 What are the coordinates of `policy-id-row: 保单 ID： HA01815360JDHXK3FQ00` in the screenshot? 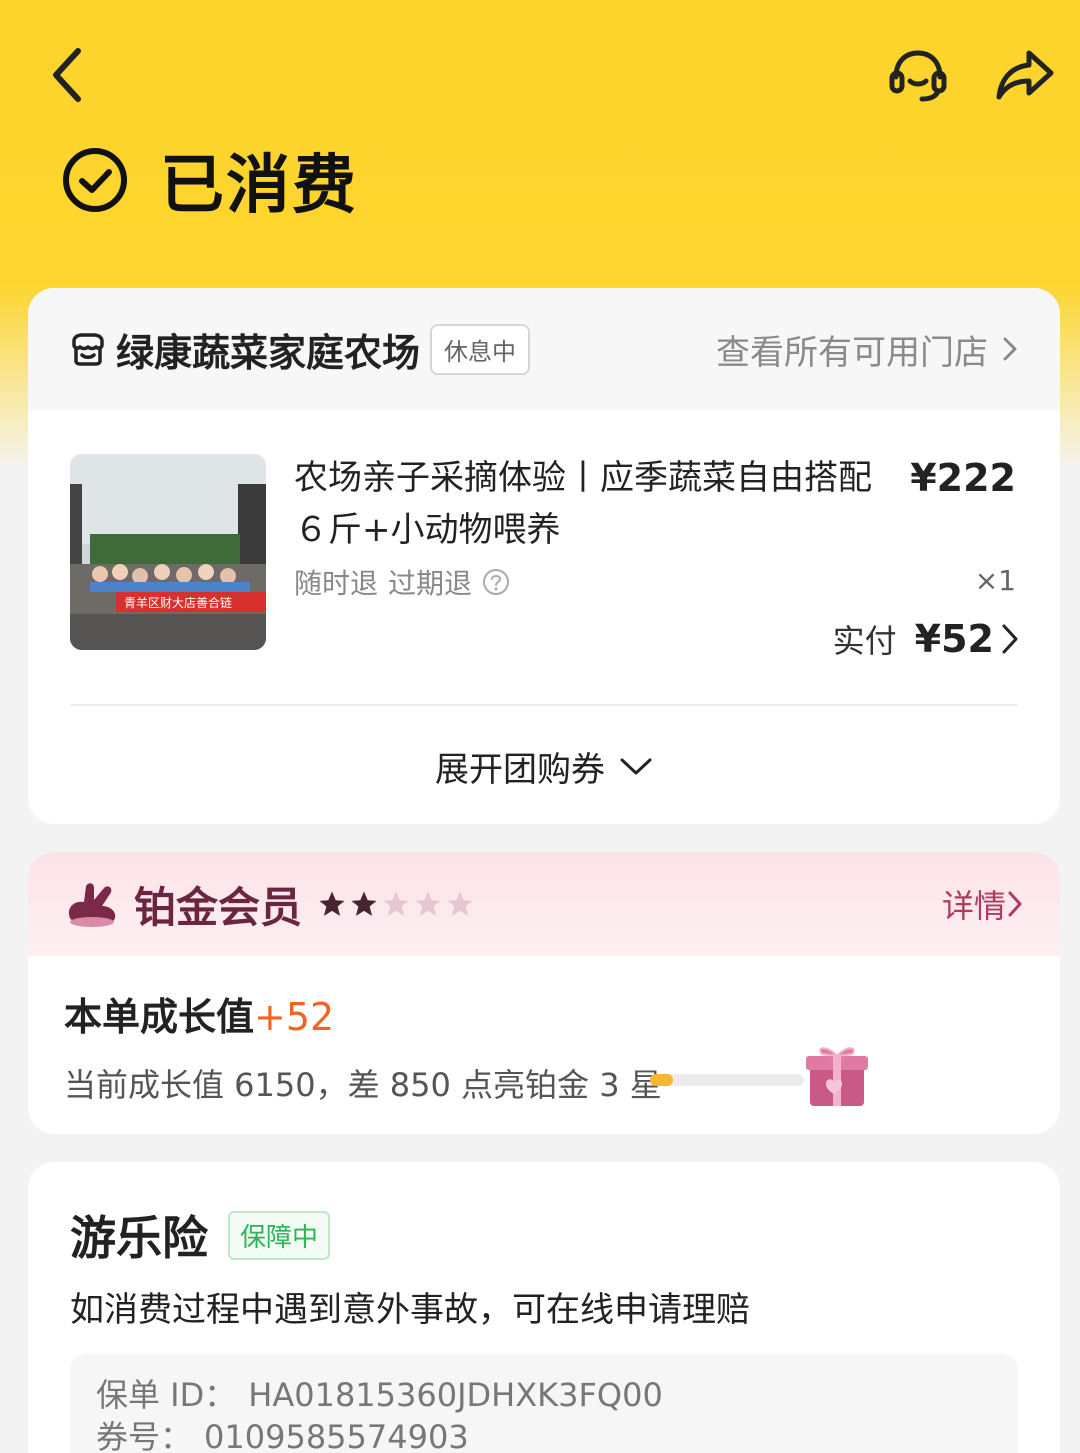 It's located at (544, 1395).